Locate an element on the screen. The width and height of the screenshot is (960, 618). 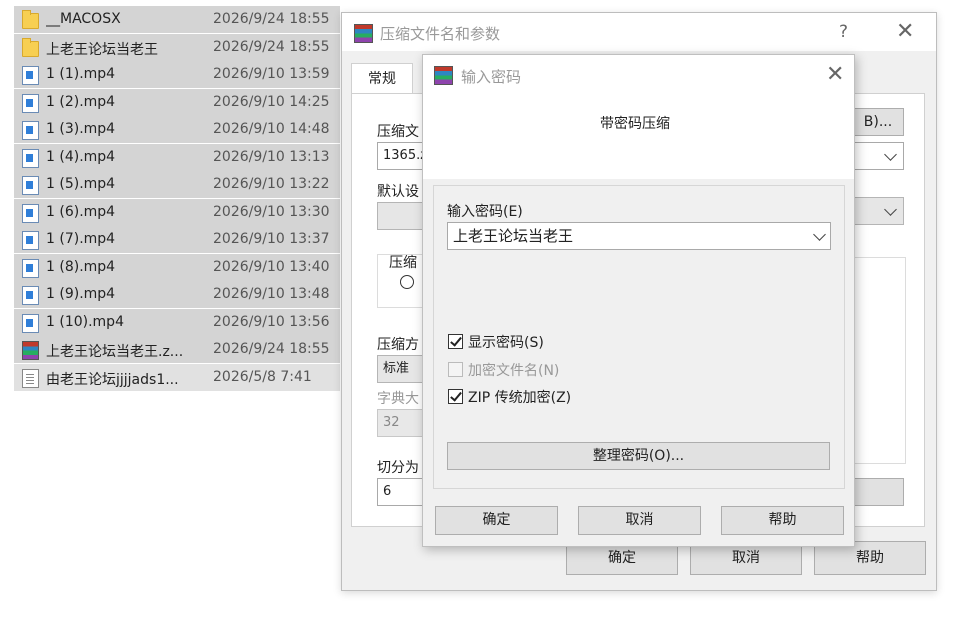
file-date: 2026/9/10 13:13 is located at coordinates (271, 156).